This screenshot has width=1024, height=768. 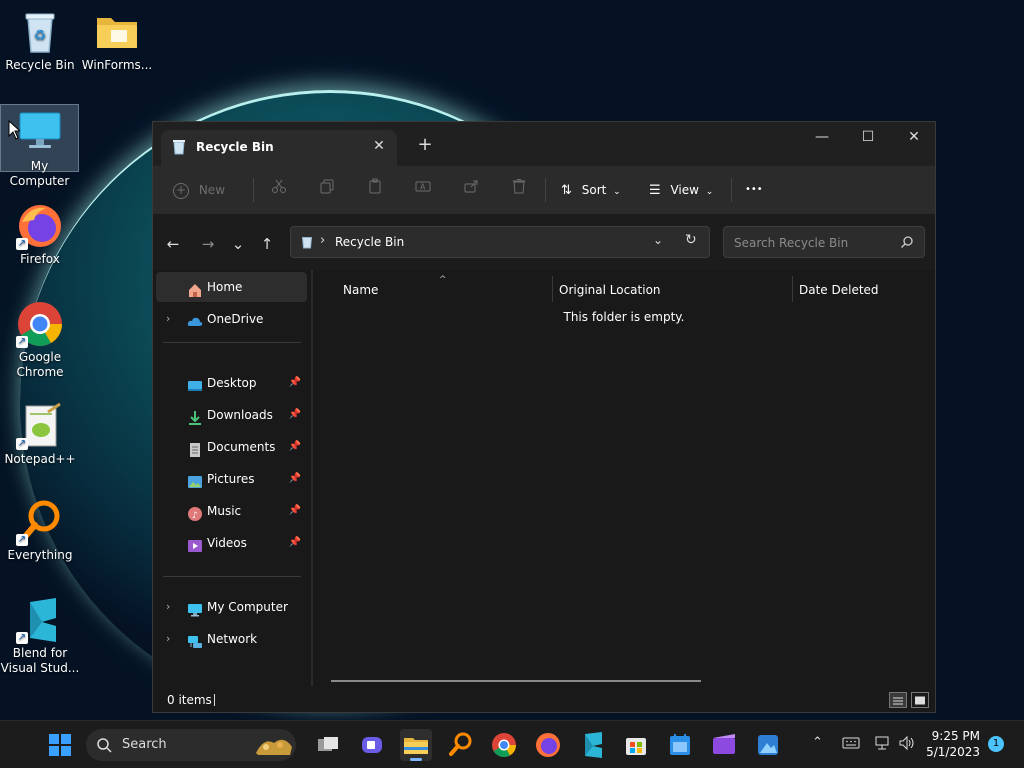 What do you see at coordinates (416, 745) in the screenshot?
I see `taskbar-file-explorer` at bounding box center [416, 745].